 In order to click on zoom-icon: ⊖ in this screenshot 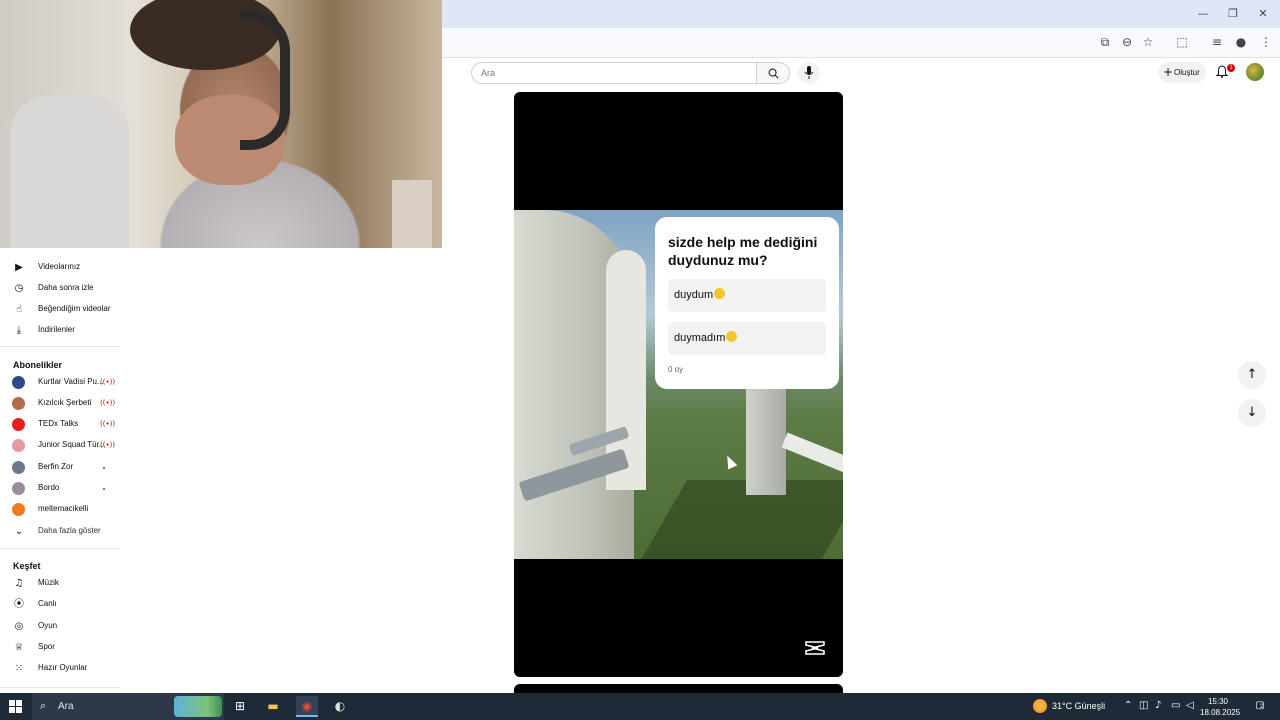, I will do `click(1127, 42)`.